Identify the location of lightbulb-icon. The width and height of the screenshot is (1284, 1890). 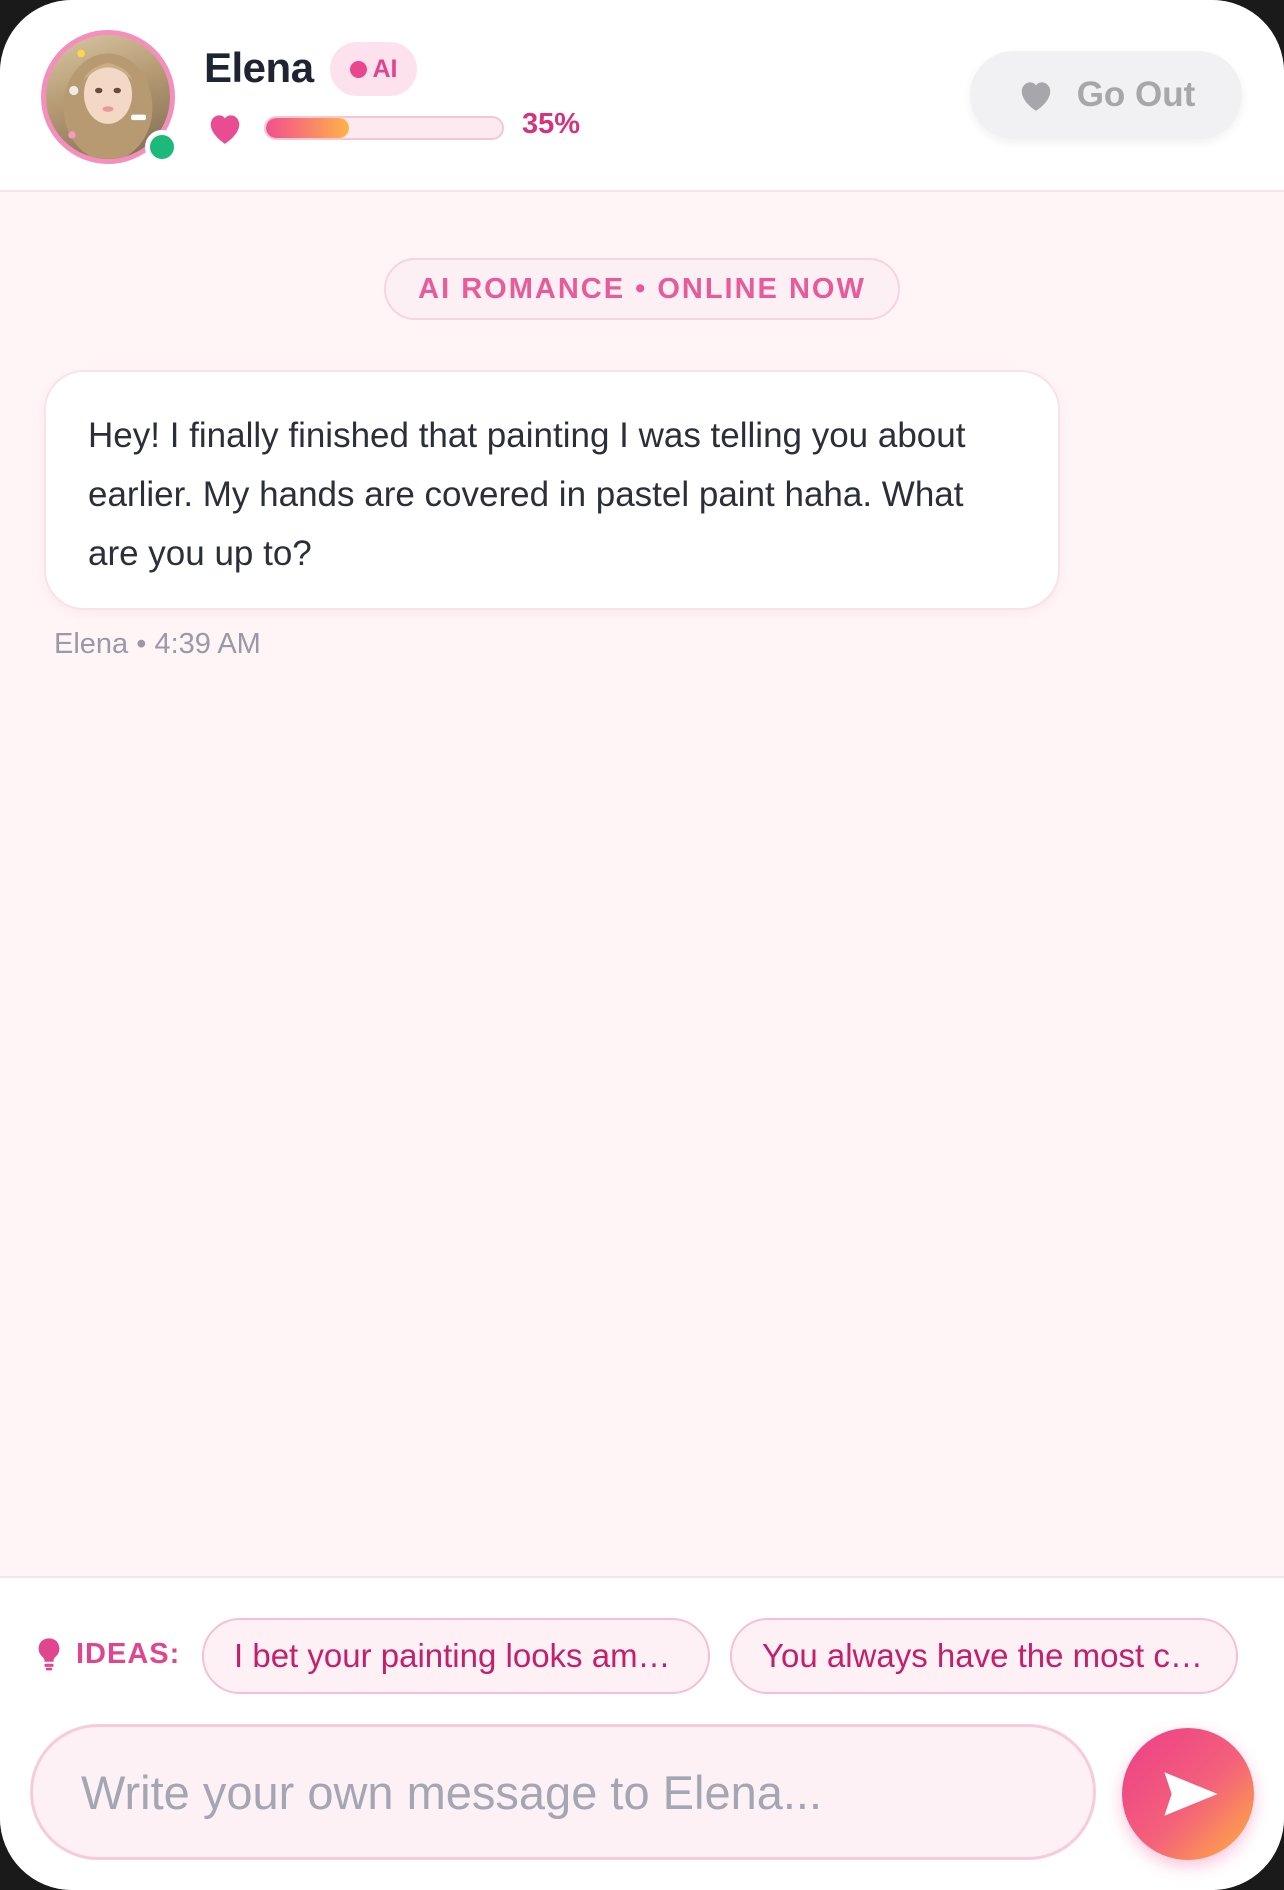
(49, 1654).